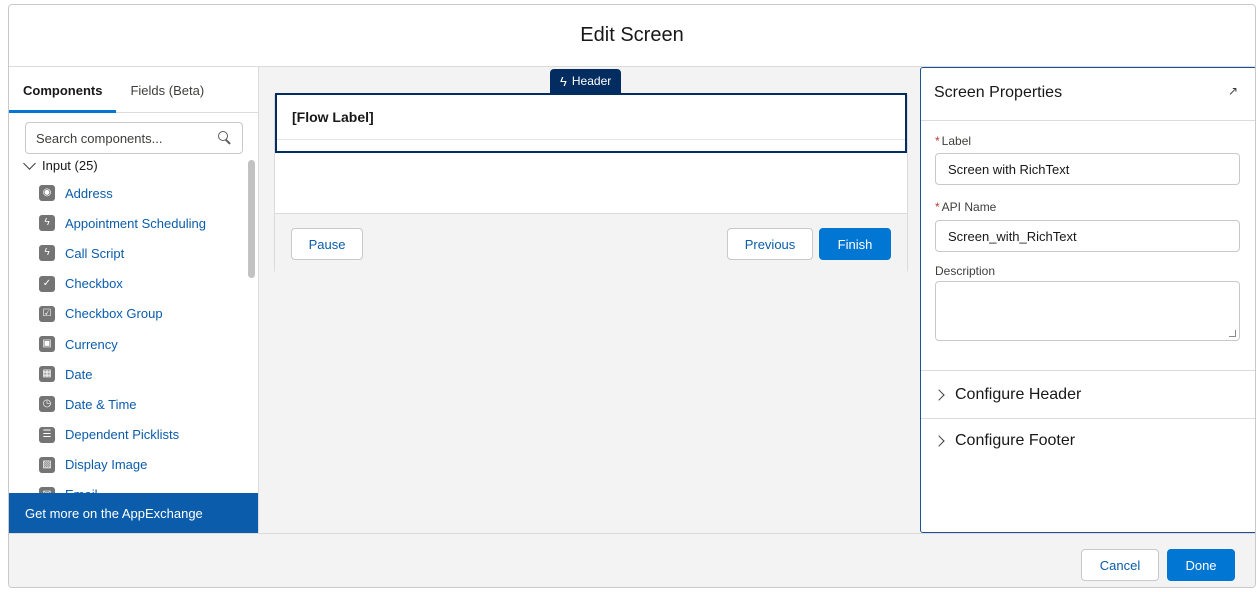 Image resolution: width=1258 pixels, height=592 pixels. I want to click on properties-title: Screen Properties, so click(998, 92).